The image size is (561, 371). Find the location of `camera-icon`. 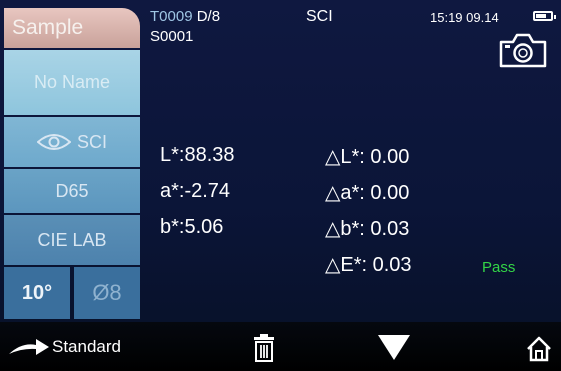

camera-icon is located at coordinates (523, 50).